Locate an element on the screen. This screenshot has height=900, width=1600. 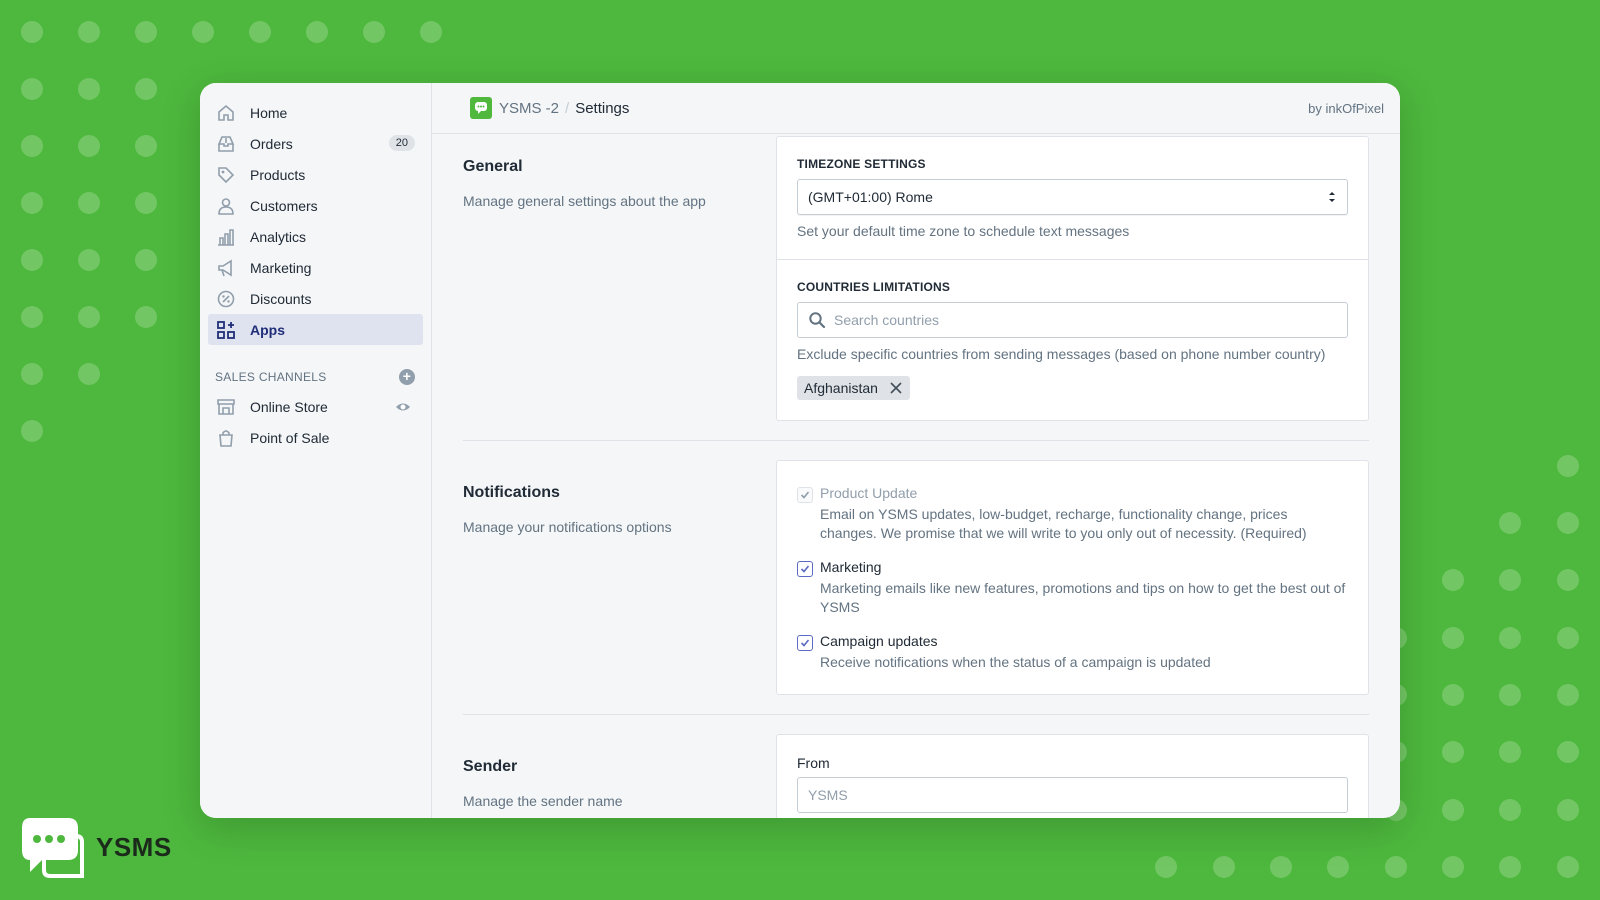
sales-channel-point-of-sale: Point of Sale is located at coordinates (315, 437).